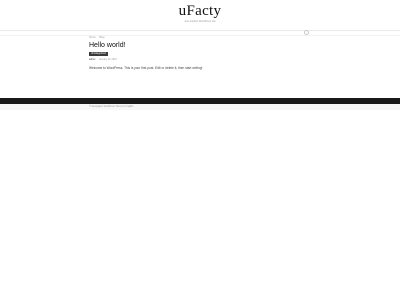  I want to click on breadcrumb-item-home: Home, so click(92, 37).